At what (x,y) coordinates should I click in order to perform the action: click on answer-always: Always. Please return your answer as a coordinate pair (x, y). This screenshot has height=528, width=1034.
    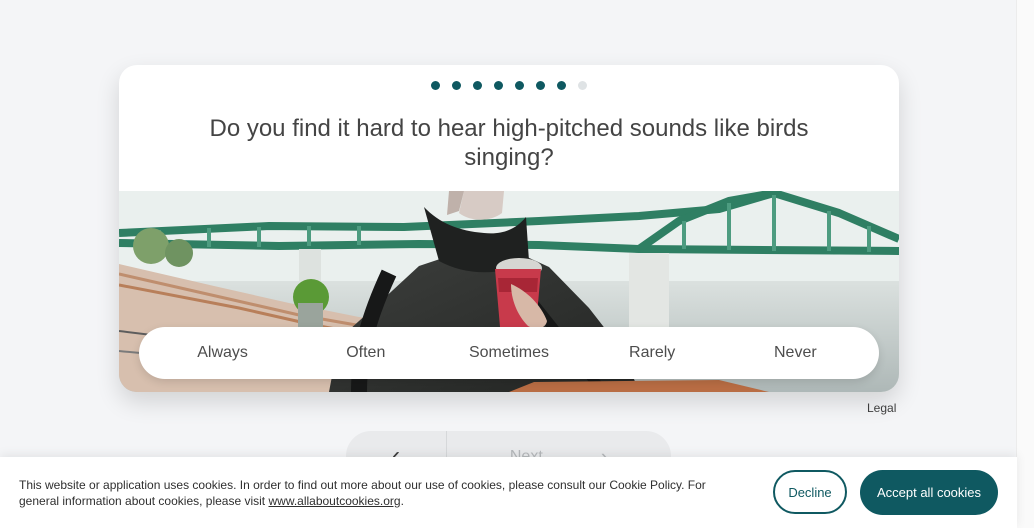
    Looking at the image, I should click on (223, 353).